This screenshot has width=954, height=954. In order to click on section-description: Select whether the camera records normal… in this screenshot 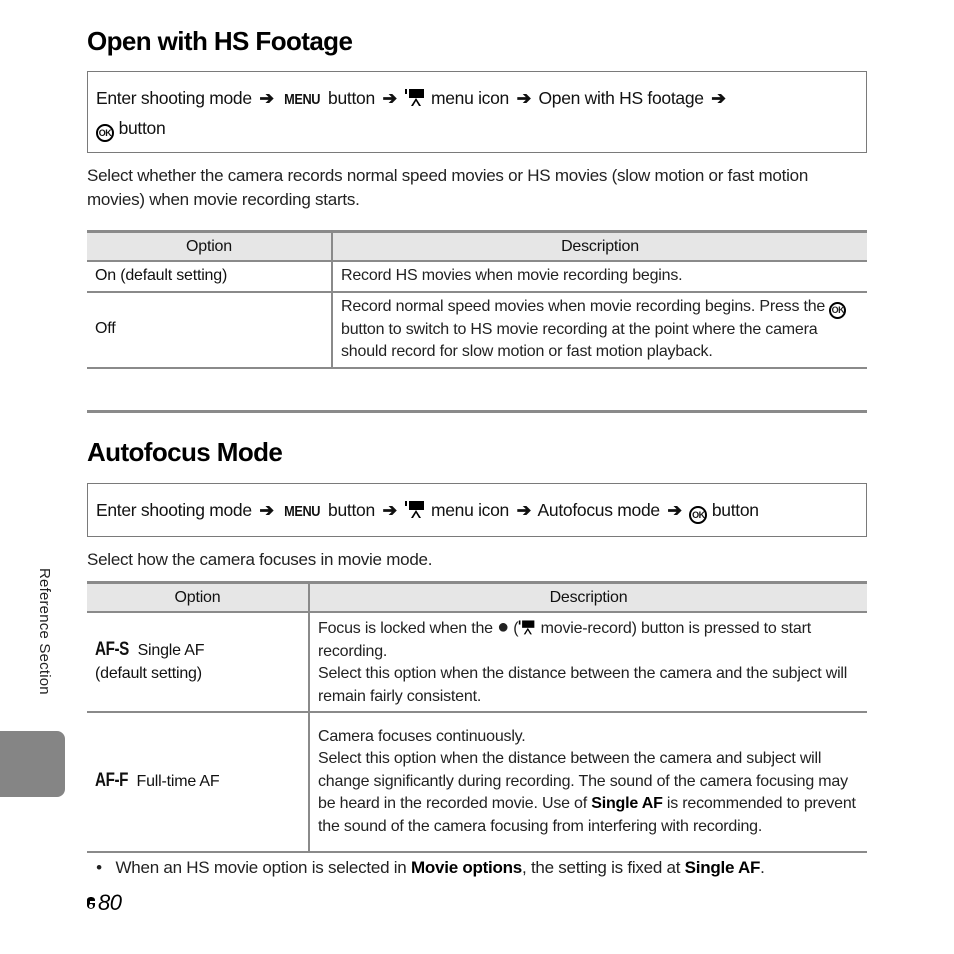, I will do `click(448, 187)`.